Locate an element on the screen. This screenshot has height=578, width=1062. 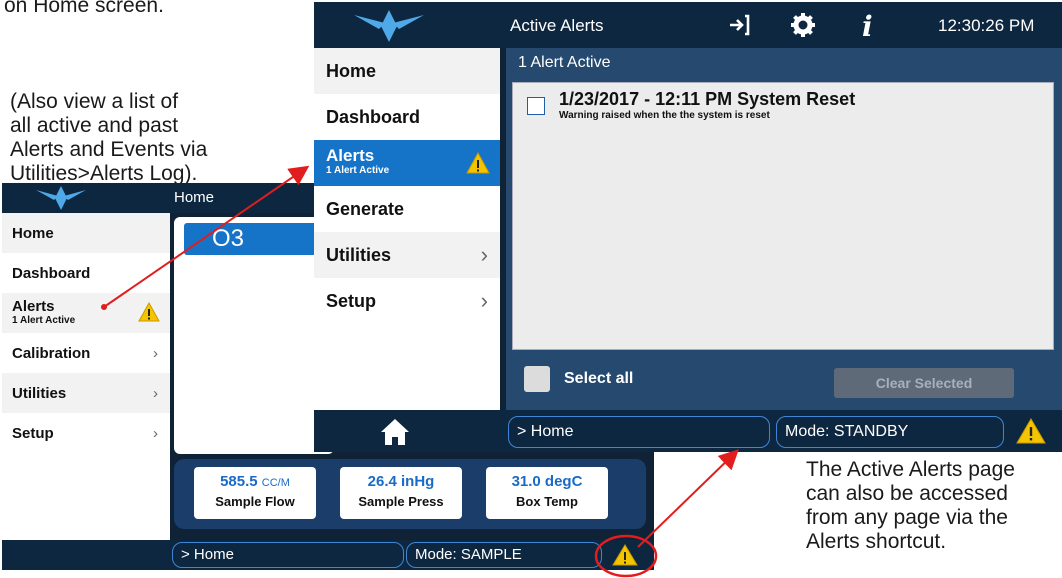
arrow-to-alerts-footer is located at coordinates (688, 498).